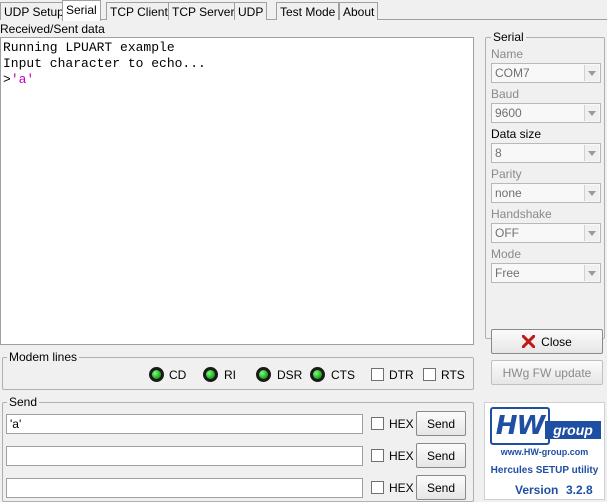 This screenshot has width=607, height=502. Describe the element at coordinates (89, 47) in the screenshot. I see `received-line: Running LPUART example` at that location.